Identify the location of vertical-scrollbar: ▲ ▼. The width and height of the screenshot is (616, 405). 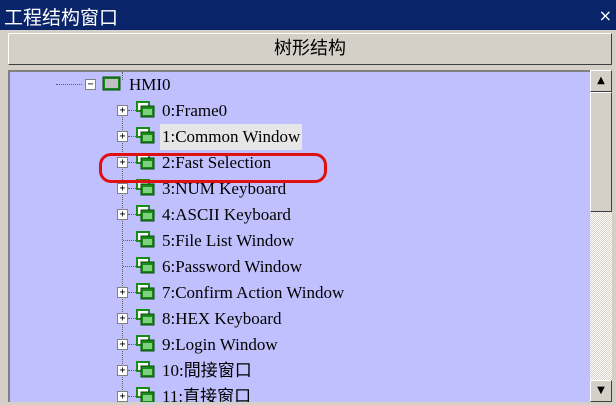
(601, 236).